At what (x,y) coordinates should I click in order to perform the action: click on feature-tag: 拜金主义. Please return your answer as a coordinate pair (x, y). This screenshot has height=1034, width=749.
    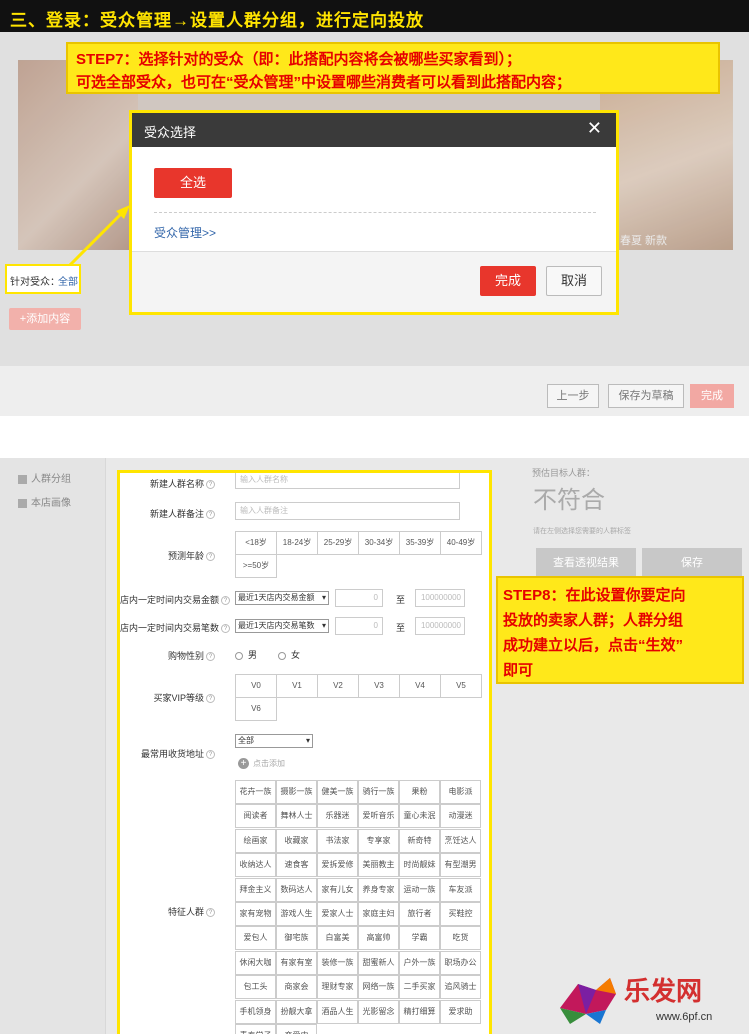
    Looking at the image, I should click on (255, 889).